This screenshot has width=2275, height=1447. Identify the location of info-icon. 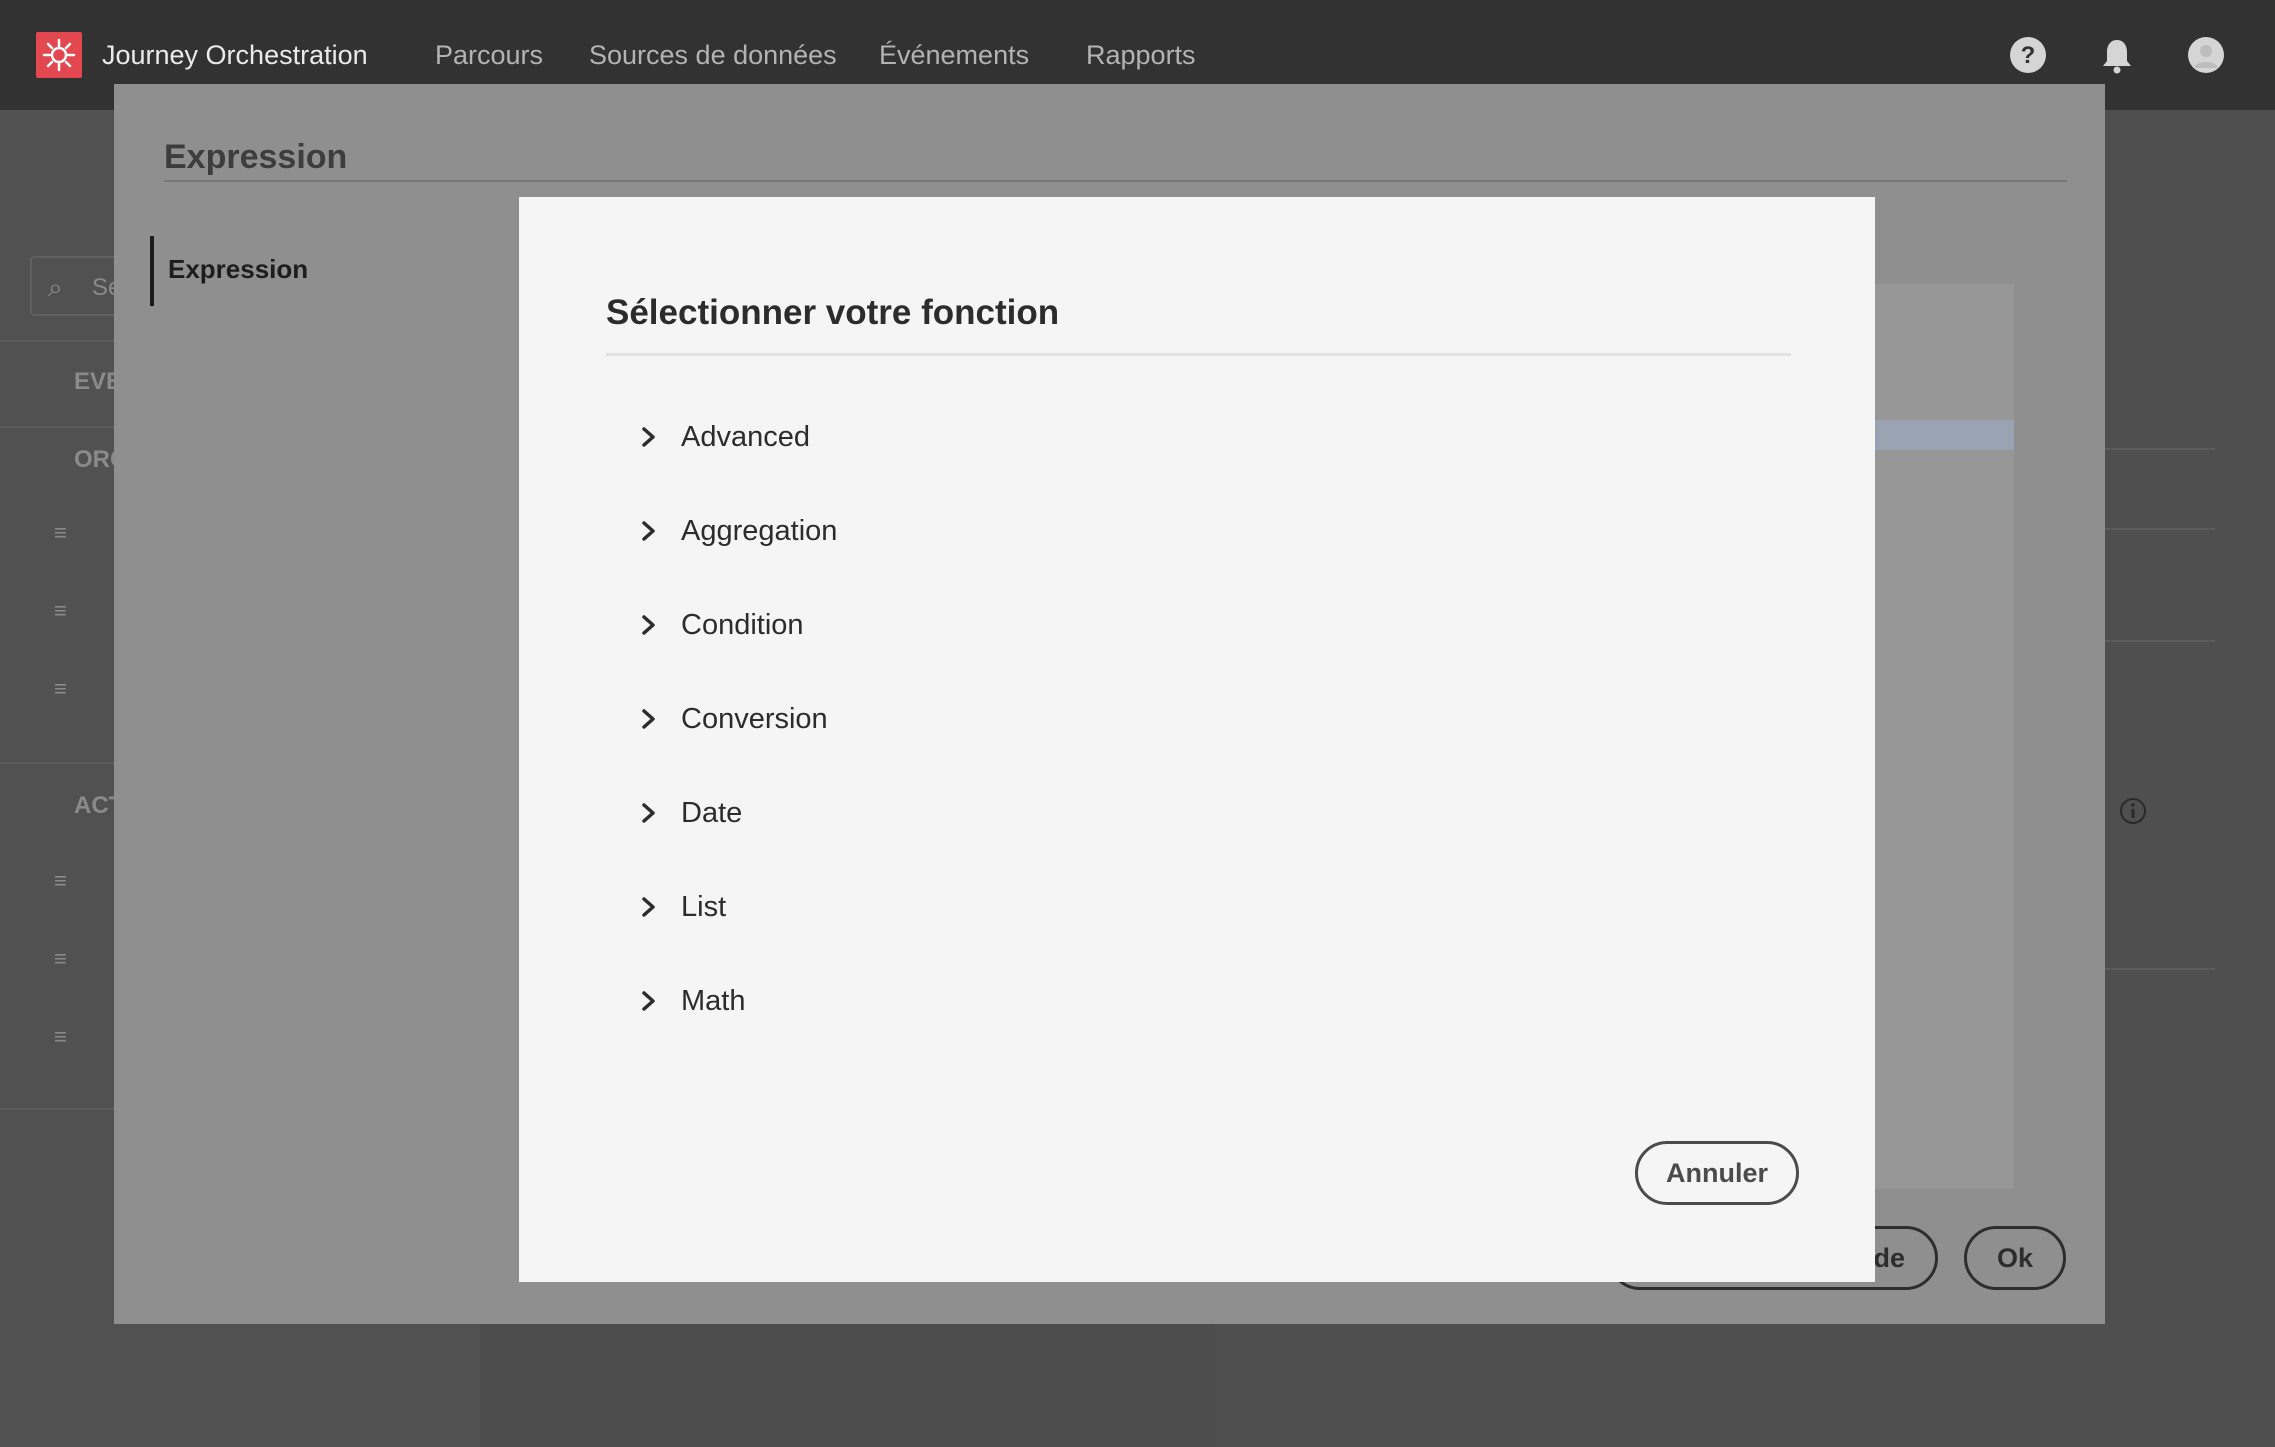
(2133, 811).